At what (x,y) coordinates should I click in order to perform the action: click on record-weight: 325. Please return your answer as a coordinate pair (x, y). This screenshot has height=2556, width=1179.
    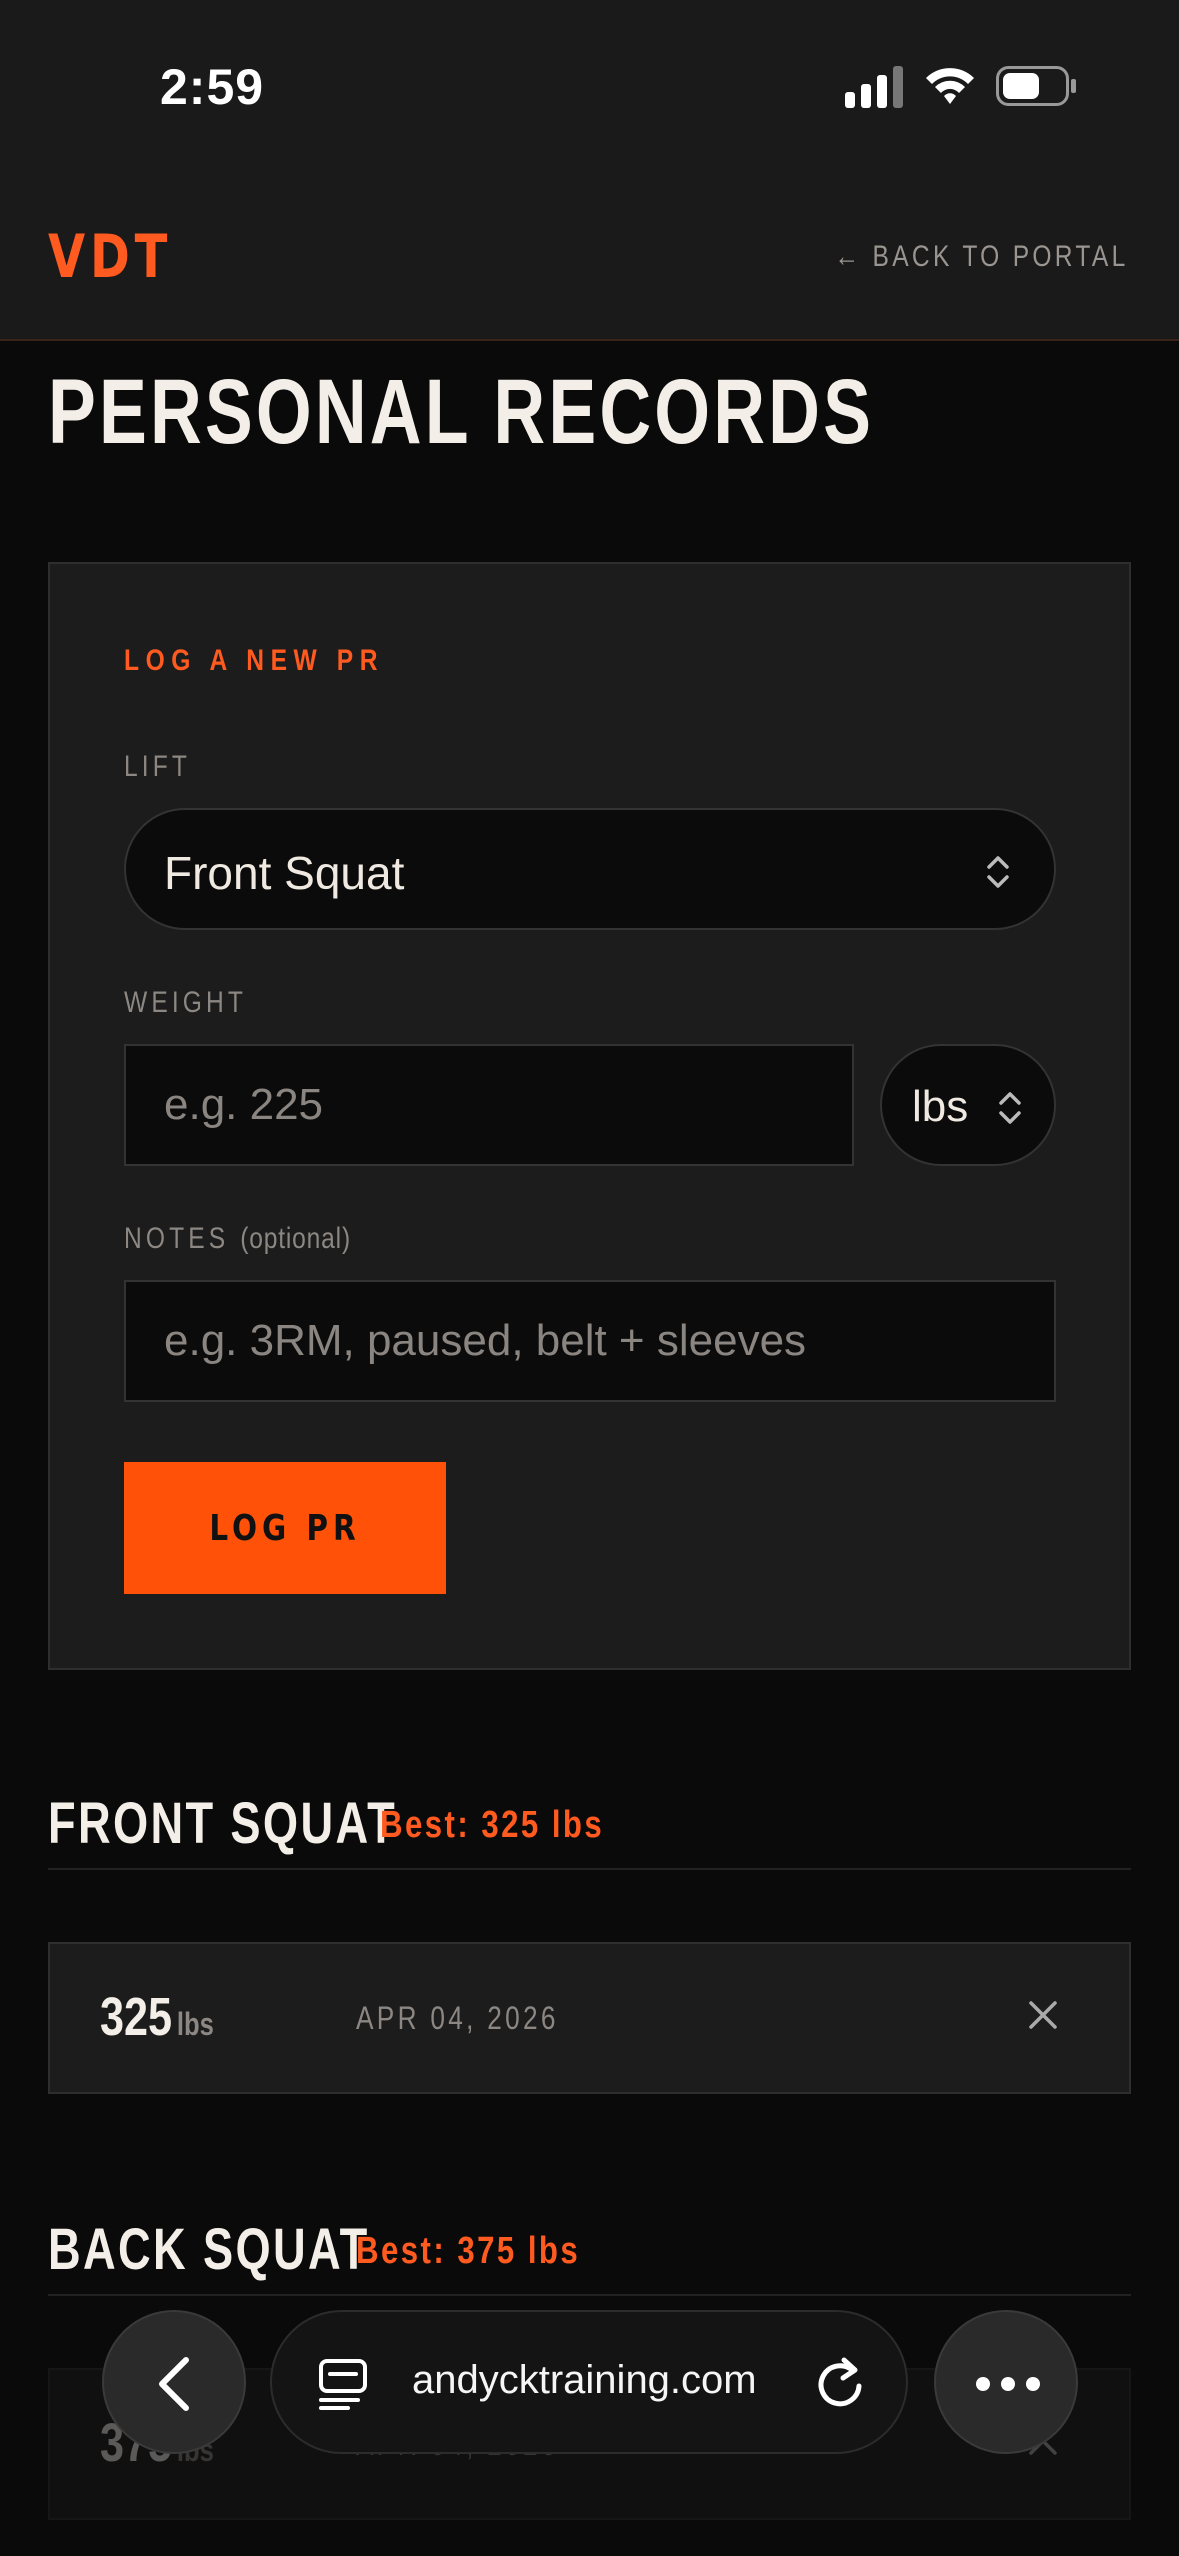
    Looking at the image, I should click on (136, 2017).